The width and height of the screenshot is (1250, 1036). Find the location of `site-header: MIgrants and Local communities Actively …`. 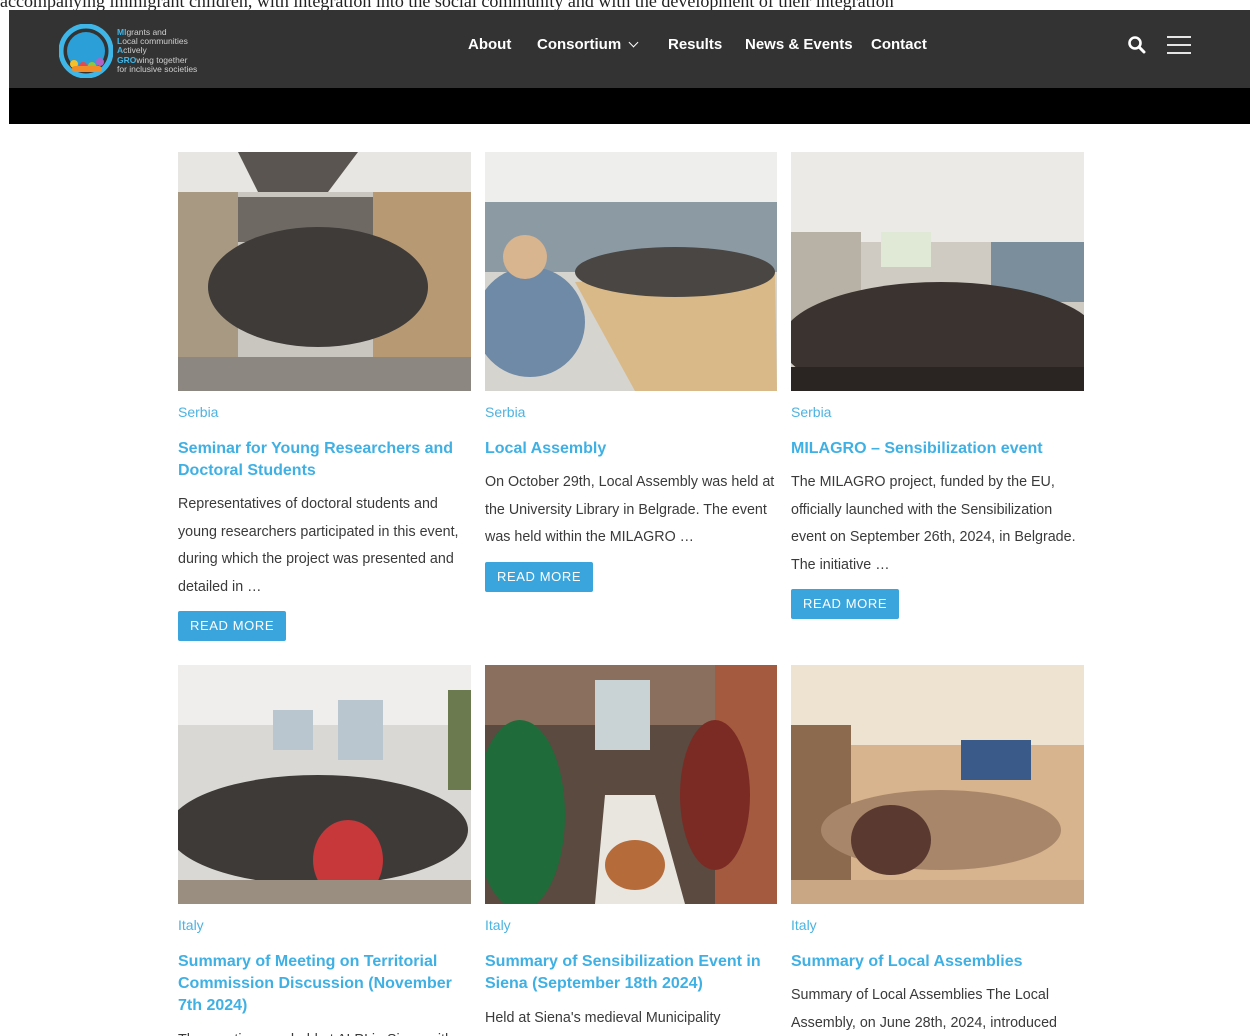

site-header: MIgrants and Local communities Actively … is located at coordinates (629, 49).